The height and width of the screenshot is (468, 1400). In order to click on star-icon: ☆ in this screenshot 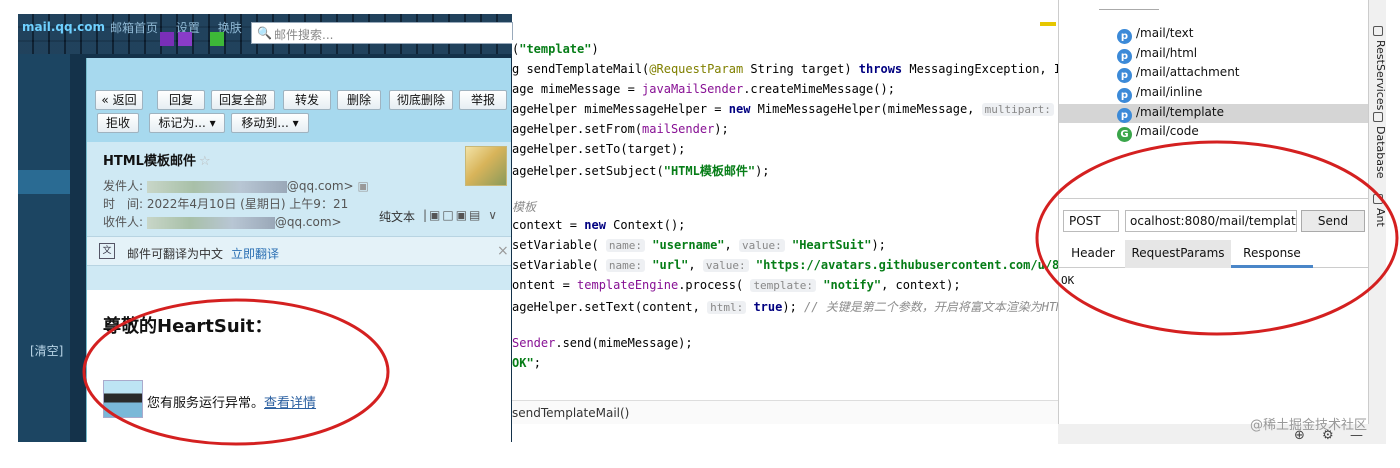, I will do `click(205, 161)`.